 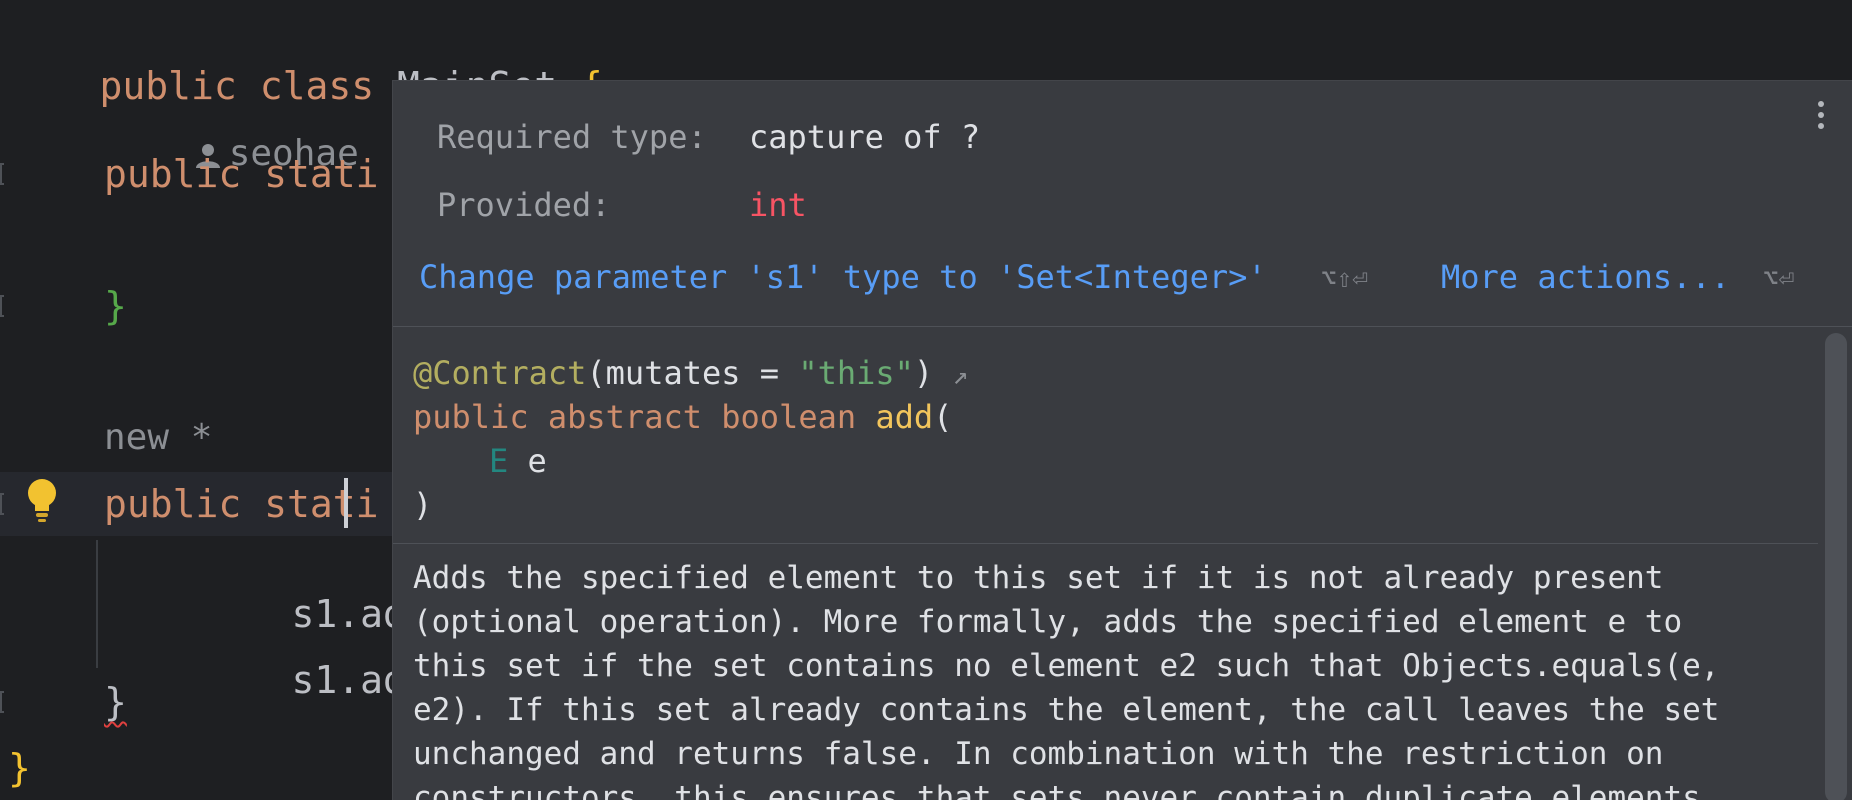 I want to click on more-options-icon, so click(x=1821, y=121).